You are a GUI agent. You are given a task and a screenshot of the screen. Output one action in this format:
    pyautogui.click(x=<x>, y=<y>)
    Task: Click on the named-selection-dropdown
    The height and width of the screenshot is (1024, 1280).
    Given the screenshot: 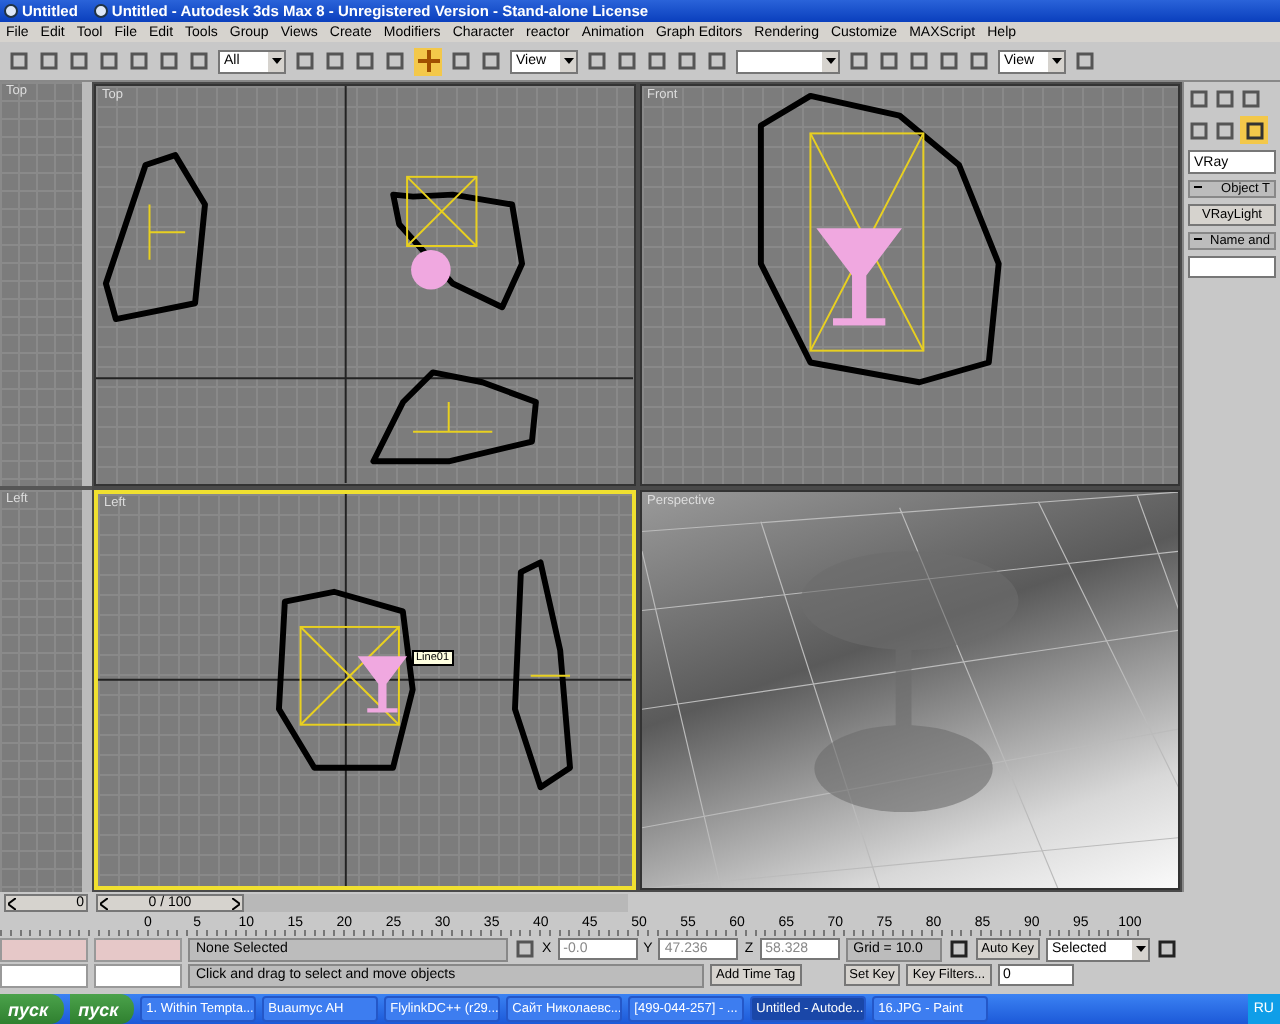 What is the action you would take?
    pyautogui.click(x=788, y=61)
    